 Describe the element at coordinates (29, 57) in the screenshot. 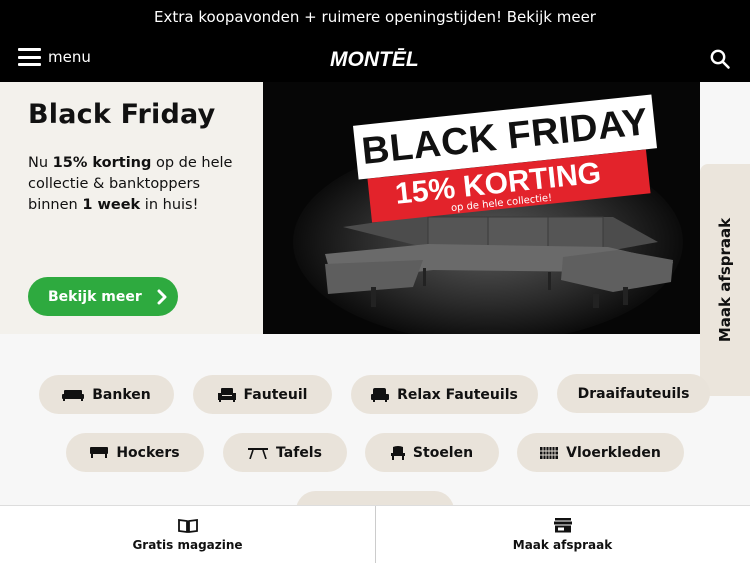

I see `hamburger-icon` at that location.